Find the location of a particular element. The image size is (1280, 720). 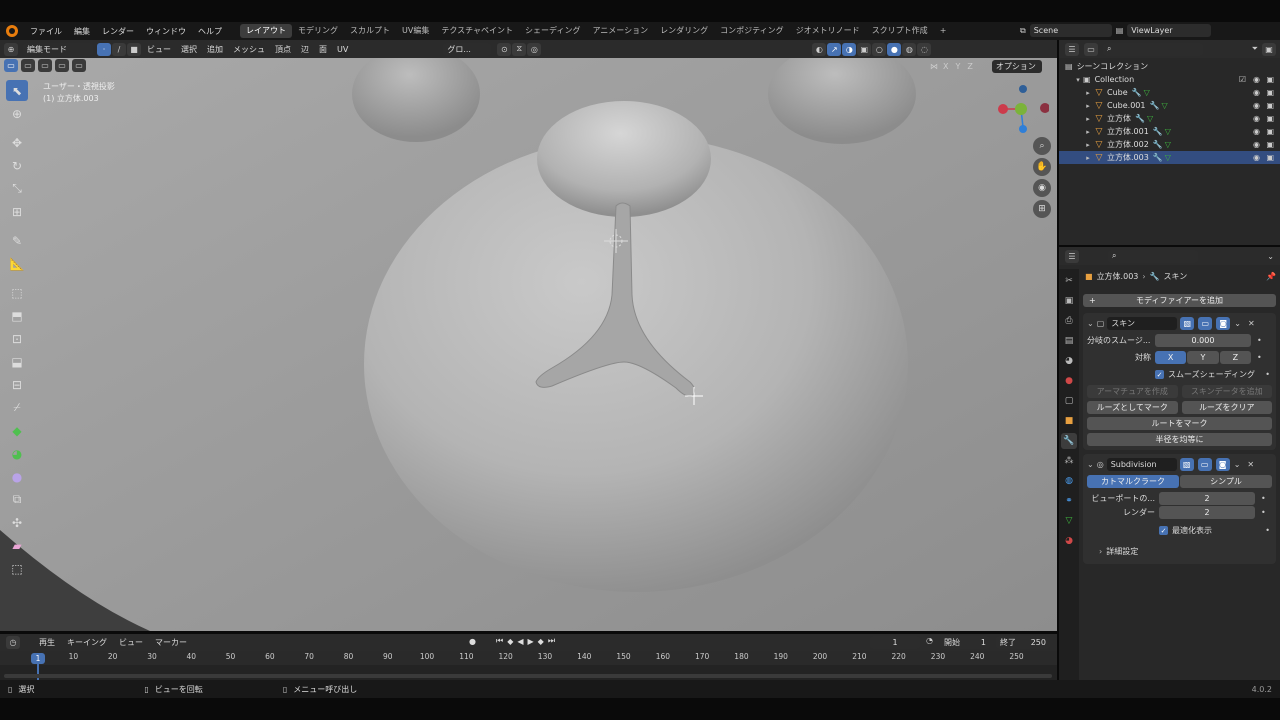

knife-tool-icon: ⌿ is located at coordinates (17, 407).